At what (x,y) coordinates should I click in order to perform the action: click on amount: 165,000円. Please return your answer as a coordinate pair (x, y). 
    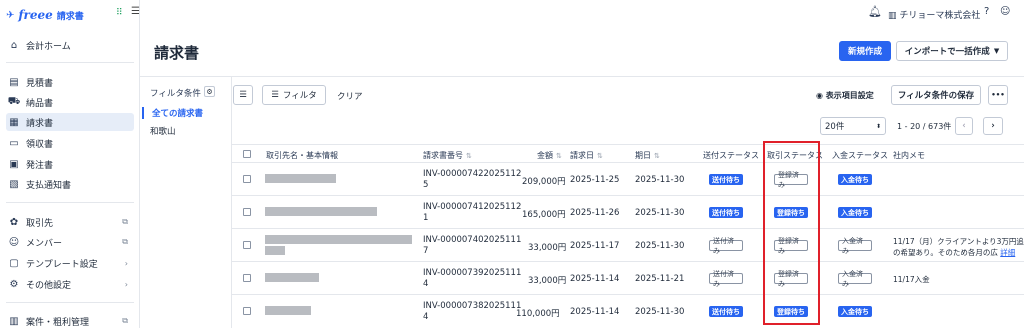
    Looking at the image, I should click on (544, 215).